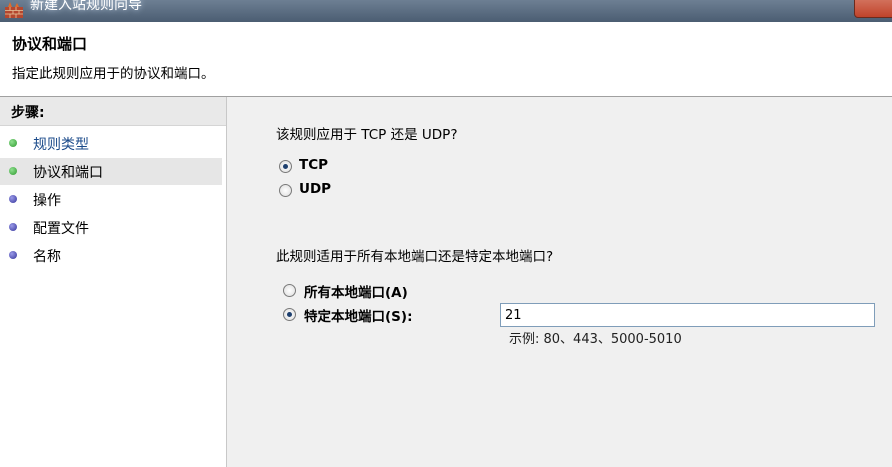 Image resolution: width=892 pixels, height=467 pixels. Describe the element at coordinates (873, 9) in the screenshot. I see `close-button` at that location.